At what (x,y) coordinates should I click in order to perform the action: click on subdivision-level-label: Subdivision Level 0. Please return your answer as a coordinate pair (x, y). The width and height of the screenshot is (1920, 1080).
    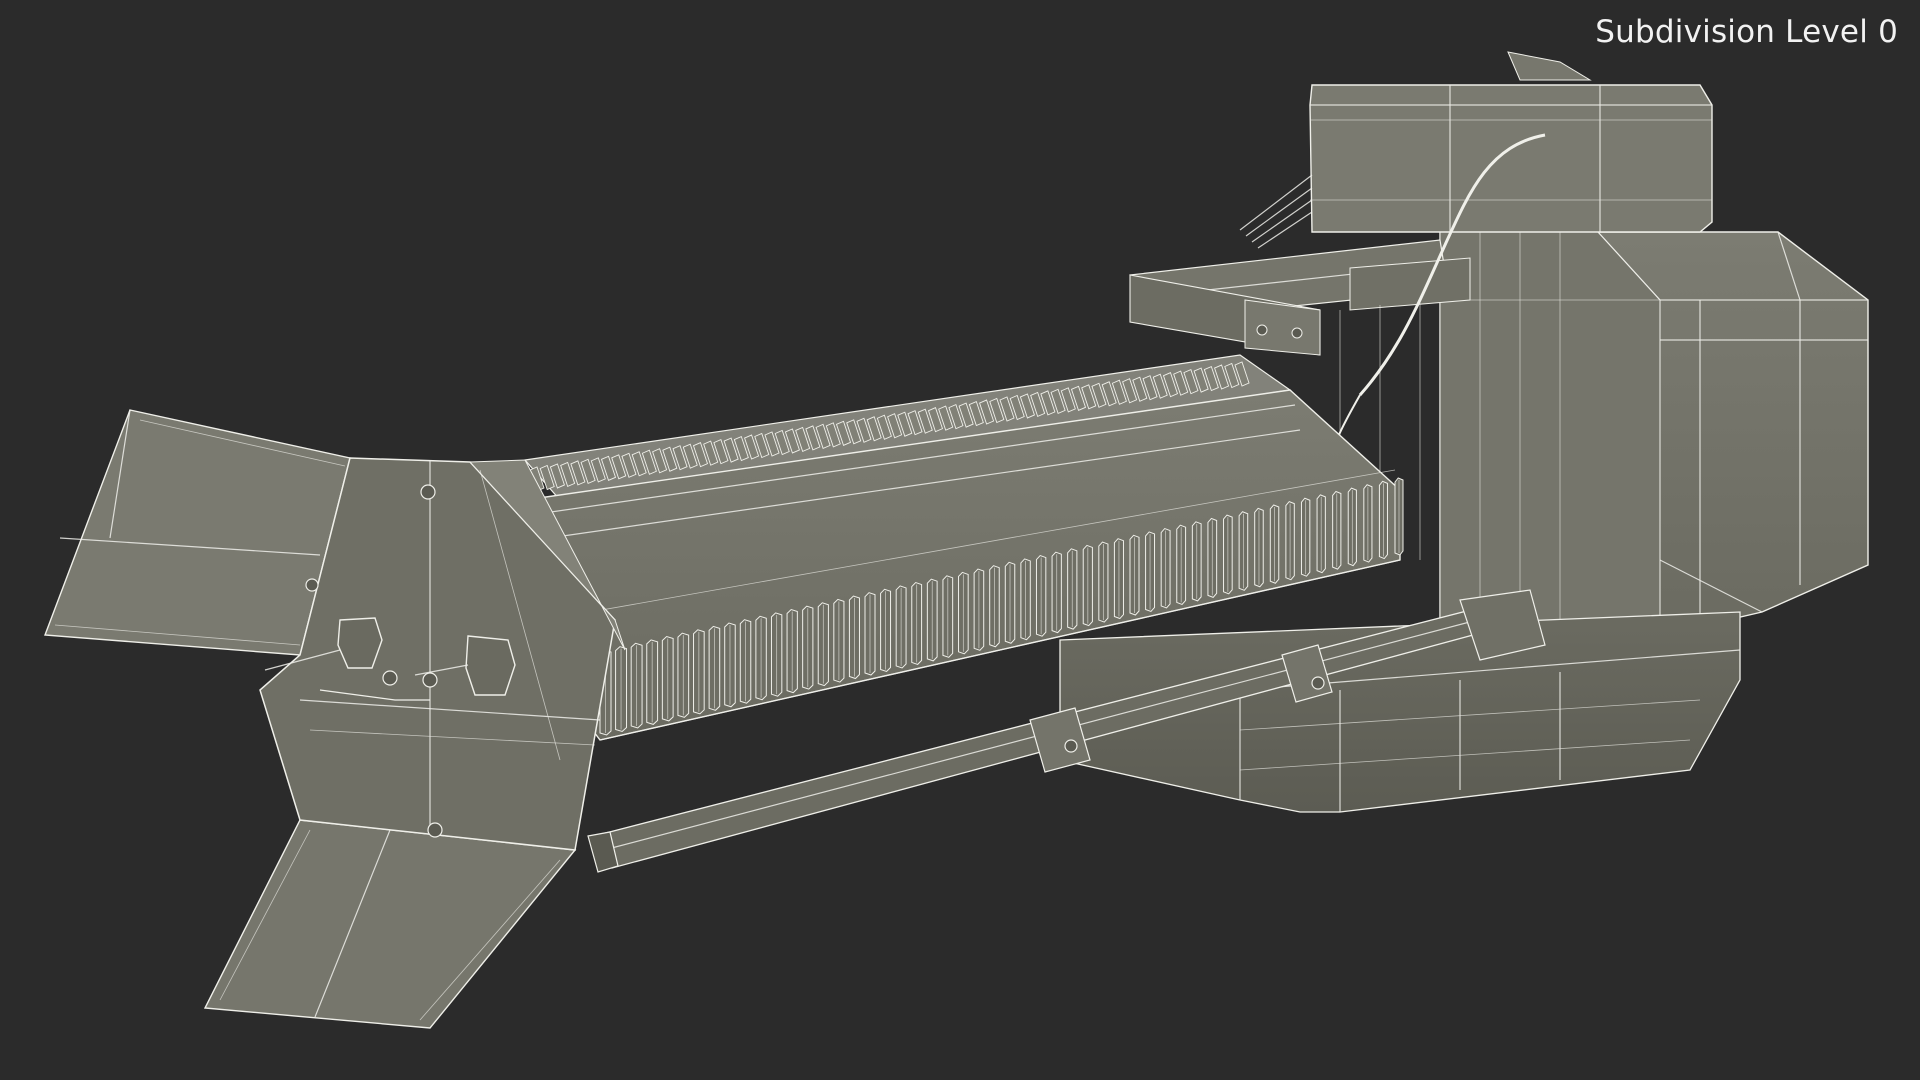
    Looking at the image, I should click on (1746, 32).